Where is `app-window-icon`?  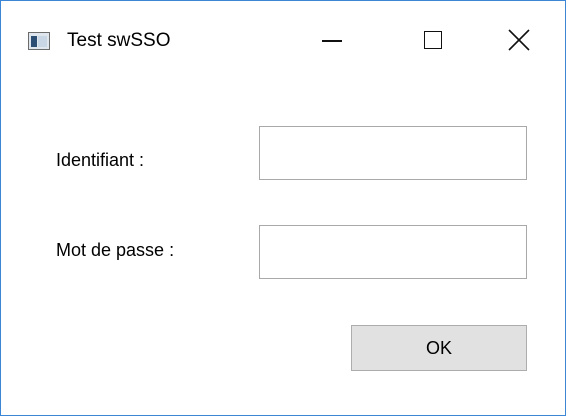 app-window-icon is located at coordinates (39, 41).